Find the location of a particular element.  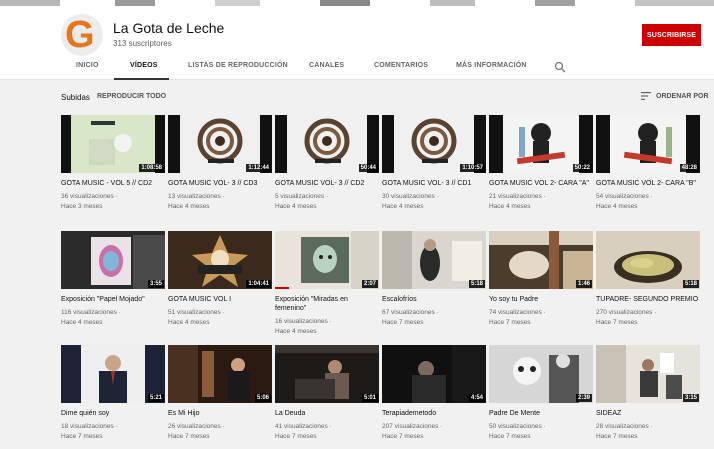

video-views: 21 visualizaciones · is located at coordinates (517, 196).